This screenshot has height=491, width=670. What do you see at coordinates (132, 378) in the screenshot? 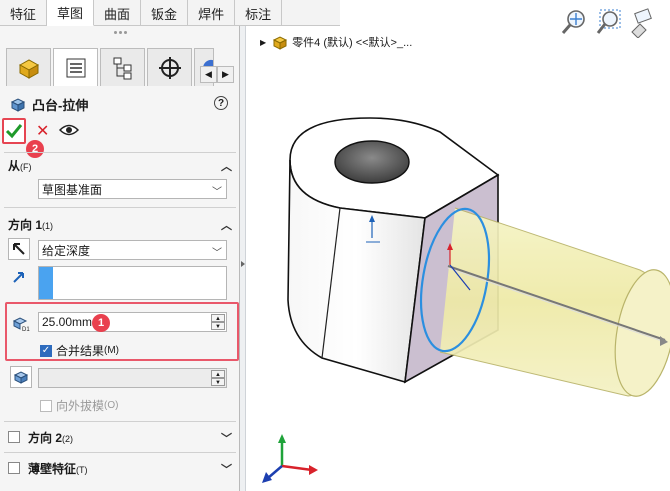
I see `draft-angle-input: ▲ ▼` at bounding box center [132, 378].